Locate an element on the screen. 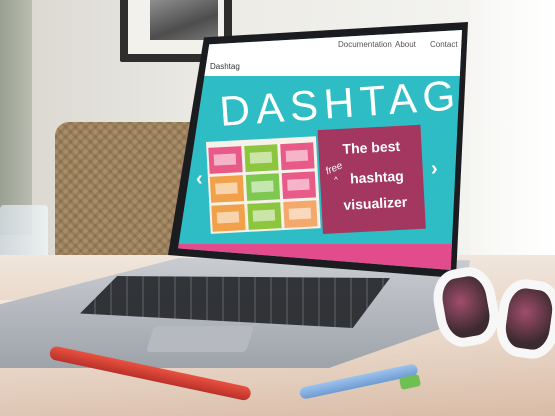 The image size is (555, 416). tagline-panel: The best free ^ hashtag visualizer is located at coordinates (371, 179).